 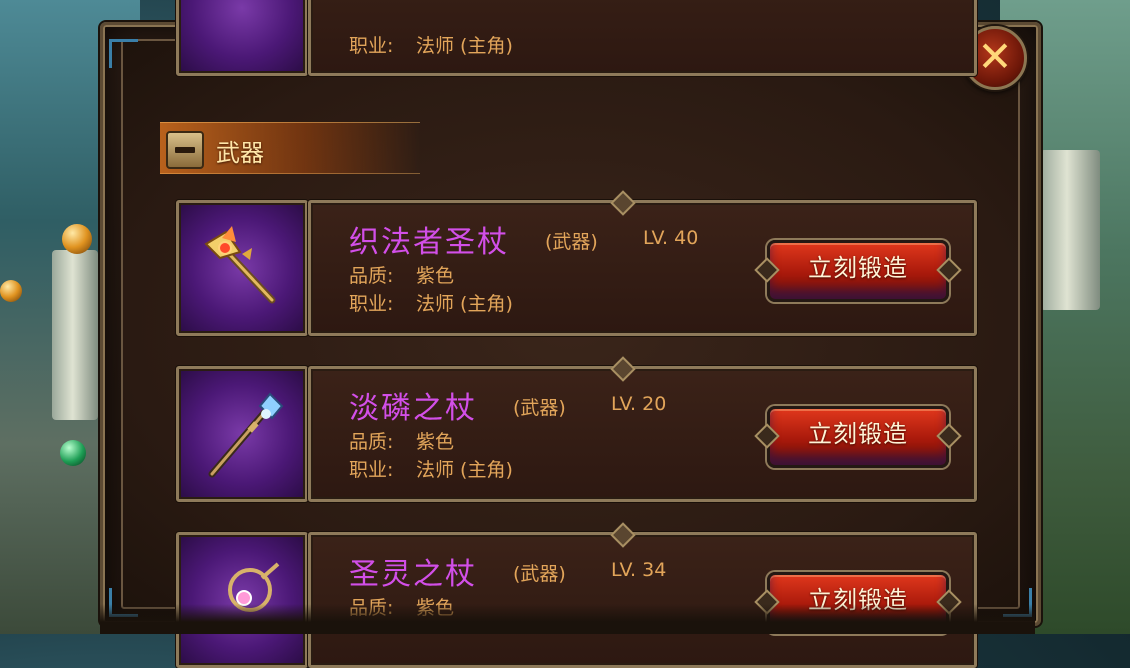 What do you see at coordinates (429, 242) in the screenshot?
I see `item-name: 织法者圣杖` at bounding box center [429, 242].